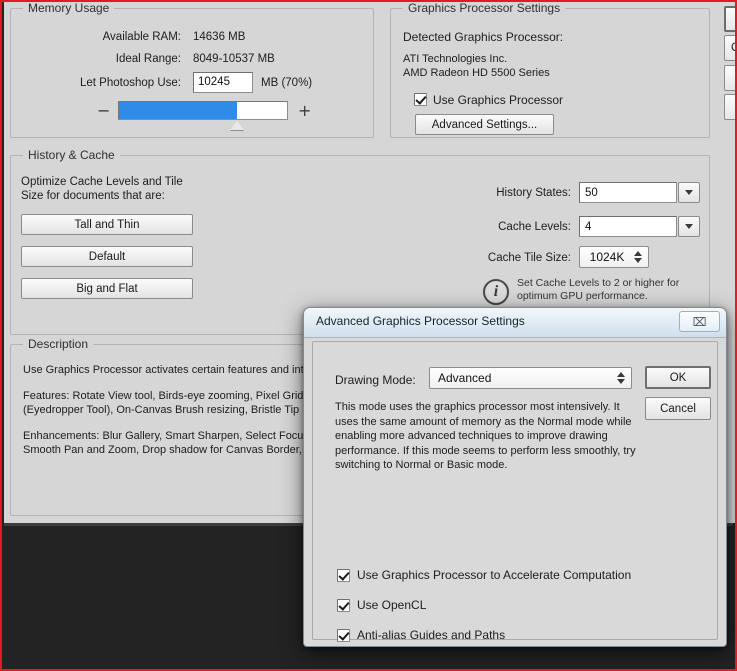 The width and height of the screenshot is (737, 671). Describe the element at coordinates (192, 73) in the screenshot. I see `memory-slider: − +` at that location.